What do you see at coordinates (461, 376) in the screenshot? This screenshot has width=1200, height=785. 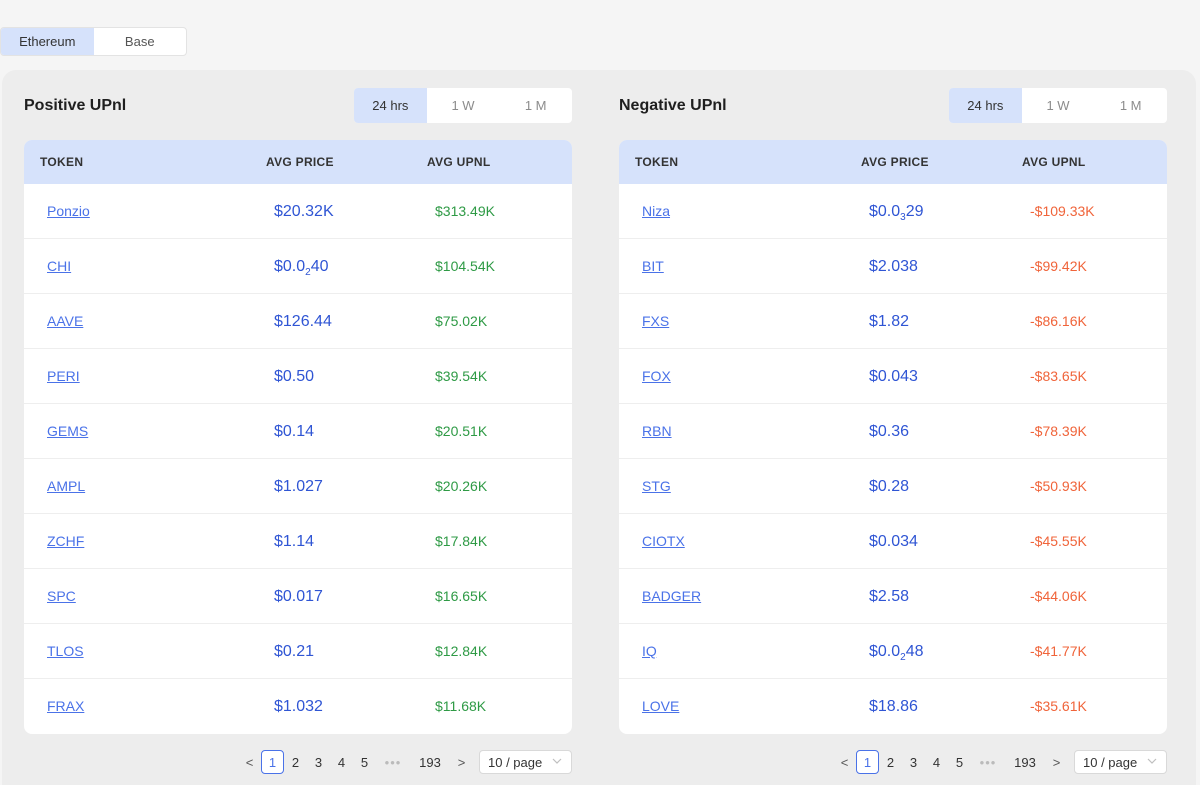 I see `avg-upnl: $39.54K` at bounding box center [461, 376].